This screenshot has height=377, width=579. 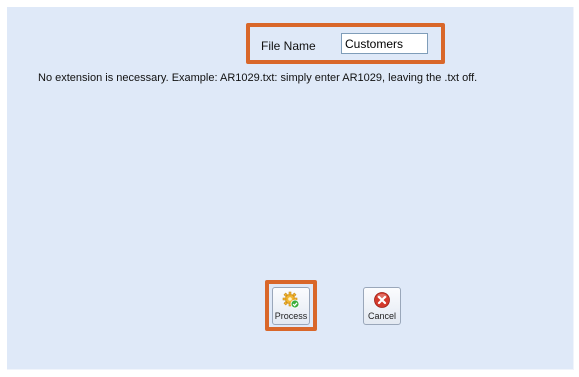 What do you see at coordinates (288, 46) in the screenshot?
I see `file-name-label: File Name` at bounding box center [288, 46].